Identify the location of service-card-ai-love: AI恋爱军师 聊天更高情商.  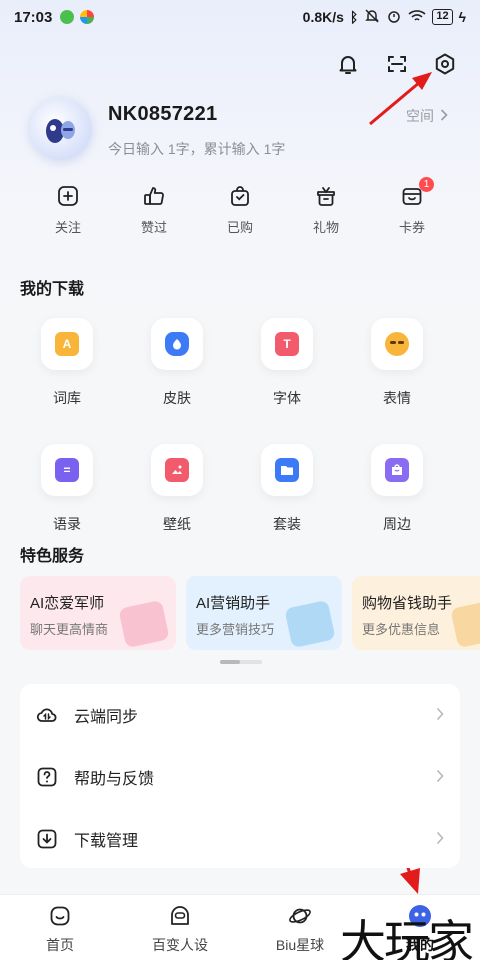
(98, 613).